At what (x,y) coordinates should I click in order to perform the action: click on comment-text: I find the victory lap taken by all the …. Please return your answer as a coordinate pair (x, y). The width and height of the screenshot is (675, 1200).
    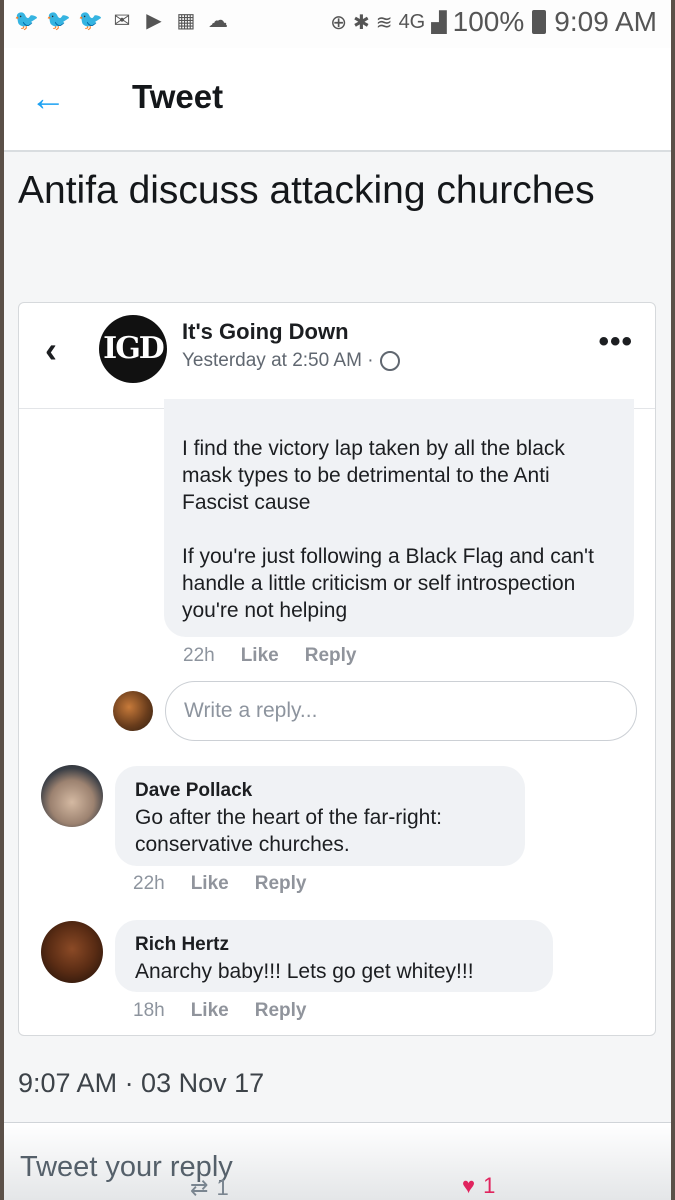
    Looking at the image, I should click on (373, 475).